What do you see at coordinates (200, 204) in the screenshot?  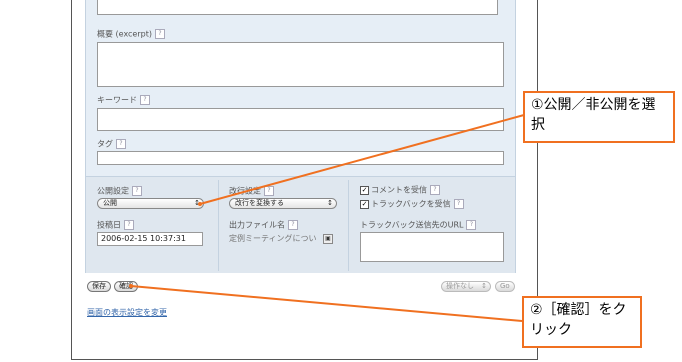 I see `callout-dot-first` at bounding box center [200, 204].